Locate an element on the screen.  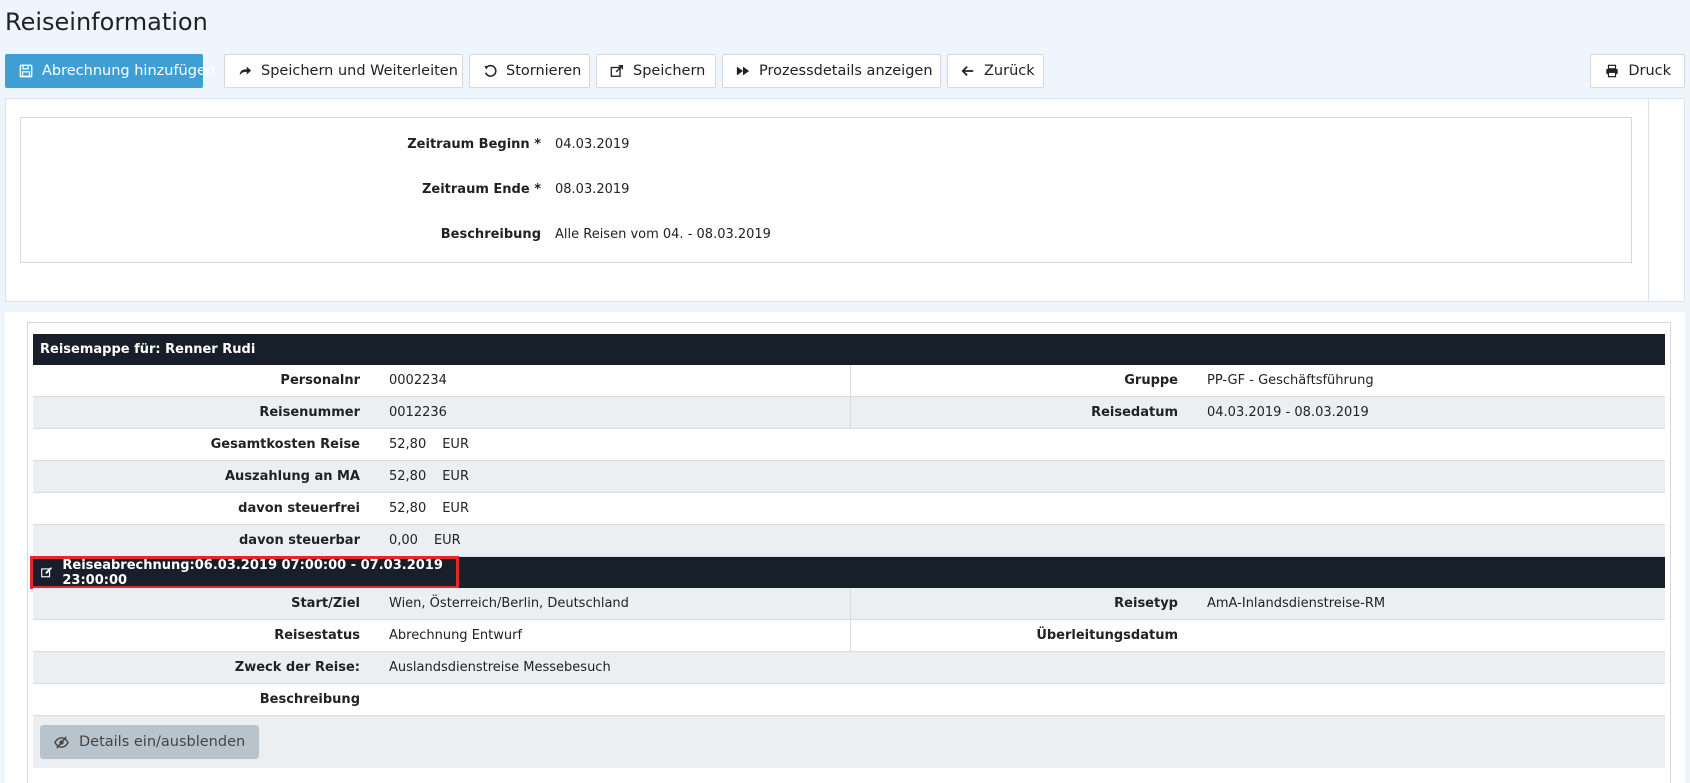
gesamtkosten-value: 52,80 EUR is located at coordinates (429, 444).